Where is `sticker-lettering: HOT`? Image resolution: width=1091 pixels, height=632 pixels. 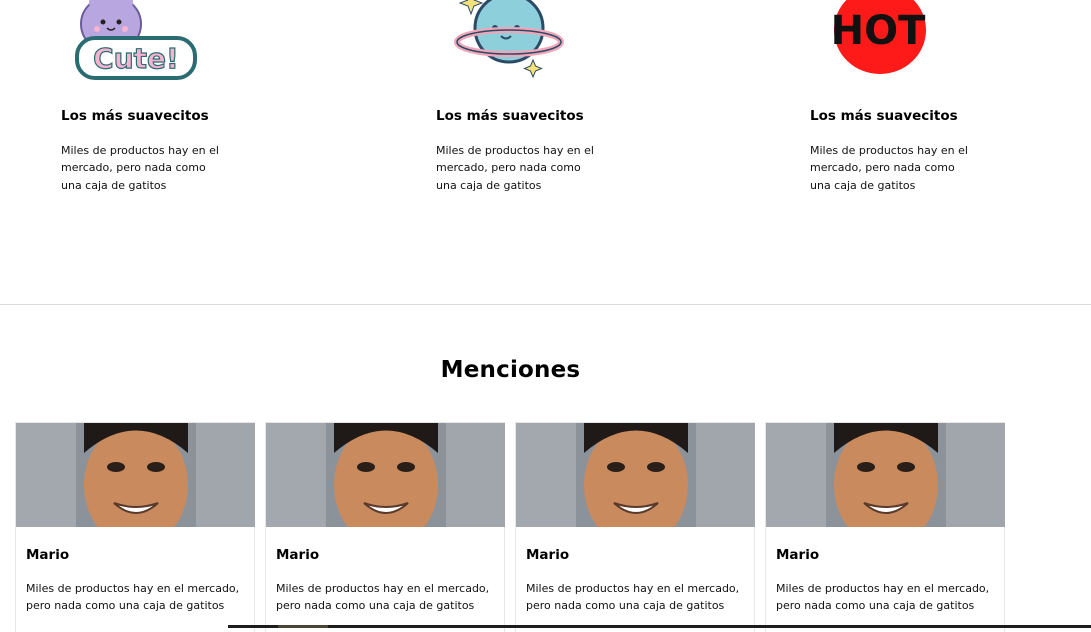
sticker-lettering: HOT is located at coordinates (878, 31).